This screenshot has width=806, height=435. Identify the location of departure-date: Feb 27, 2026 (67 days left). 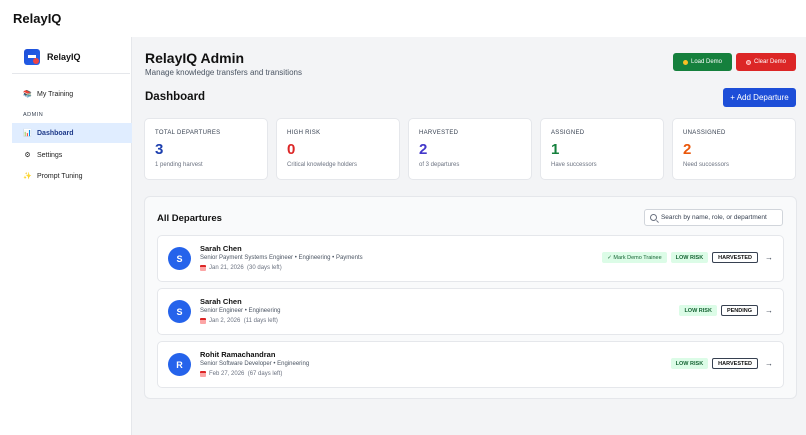
(241, 374).